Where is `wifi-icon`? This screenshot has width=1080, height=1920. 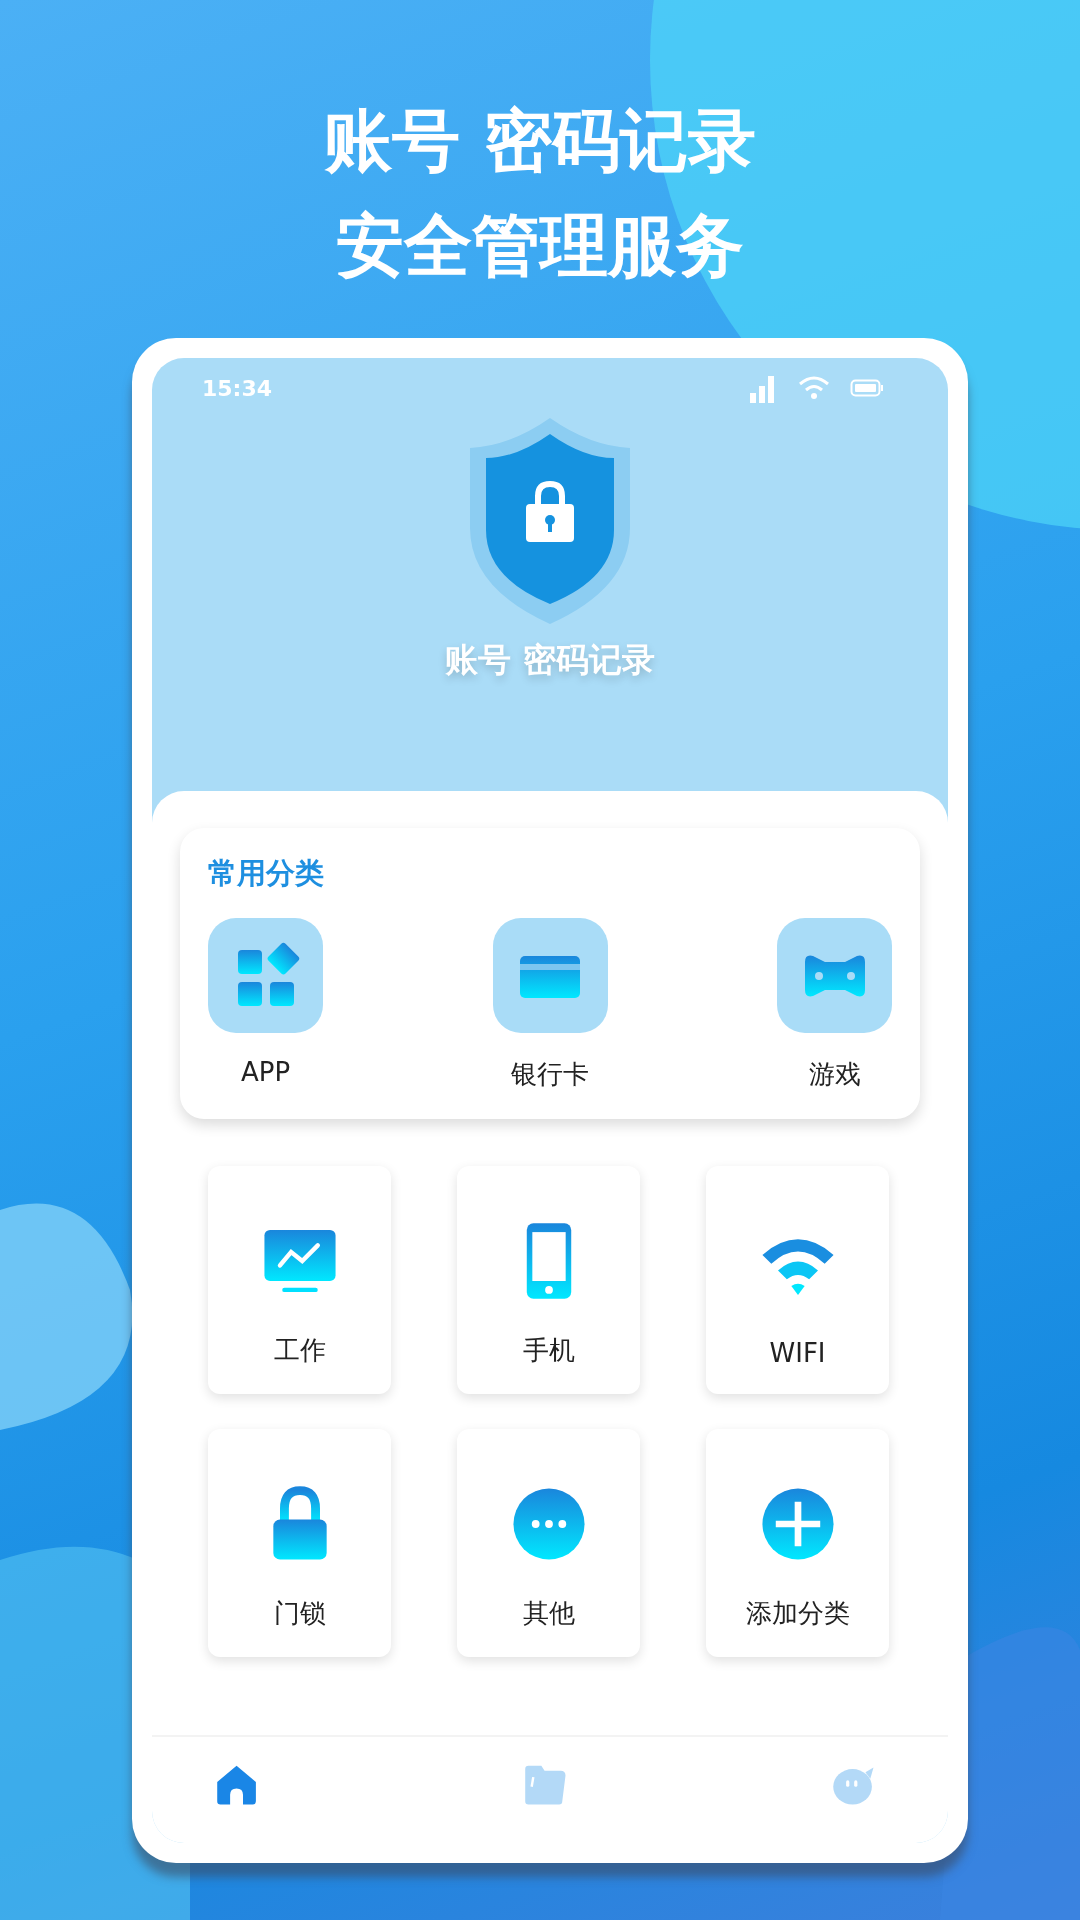 wifi-icon is located at coordinates (814, 388).